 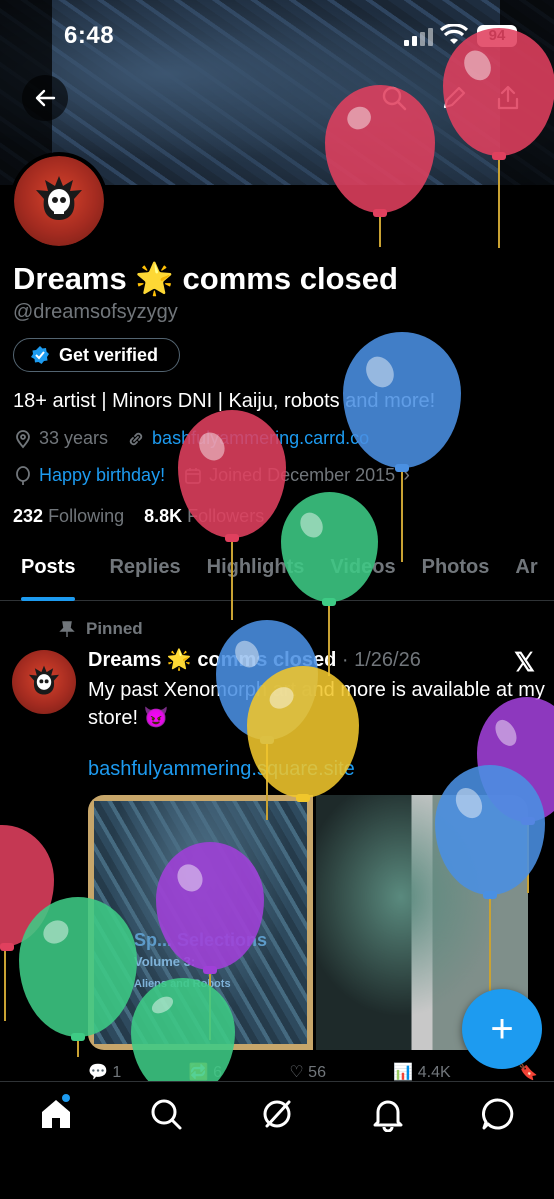 I want to click on post-link: bashfulyammering.square.site, so click(x=221, y=769).